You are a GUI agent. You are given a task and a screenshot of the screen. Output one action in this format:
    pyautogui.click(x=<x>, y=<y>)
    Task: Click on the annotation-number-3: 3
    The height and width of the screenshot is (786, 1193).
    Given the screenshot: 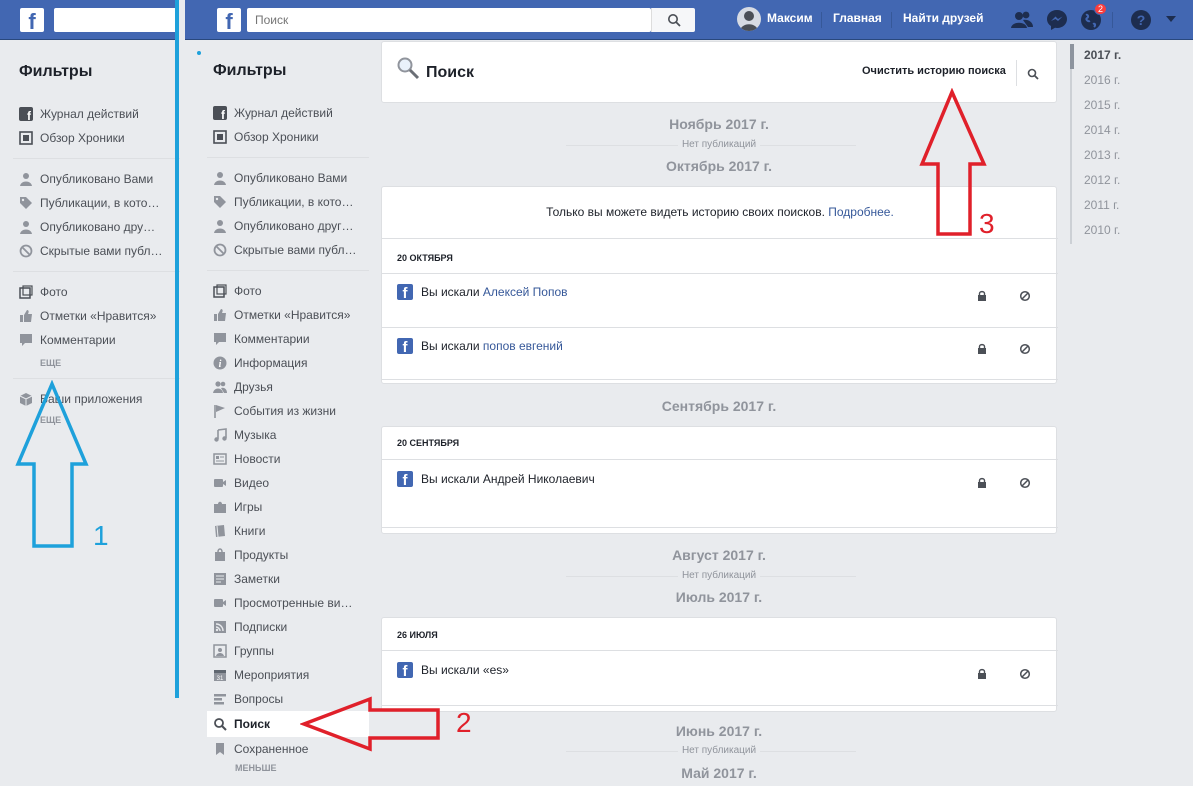 What is the action you would take?
    pyautogui.click(x=987, y=223)
    